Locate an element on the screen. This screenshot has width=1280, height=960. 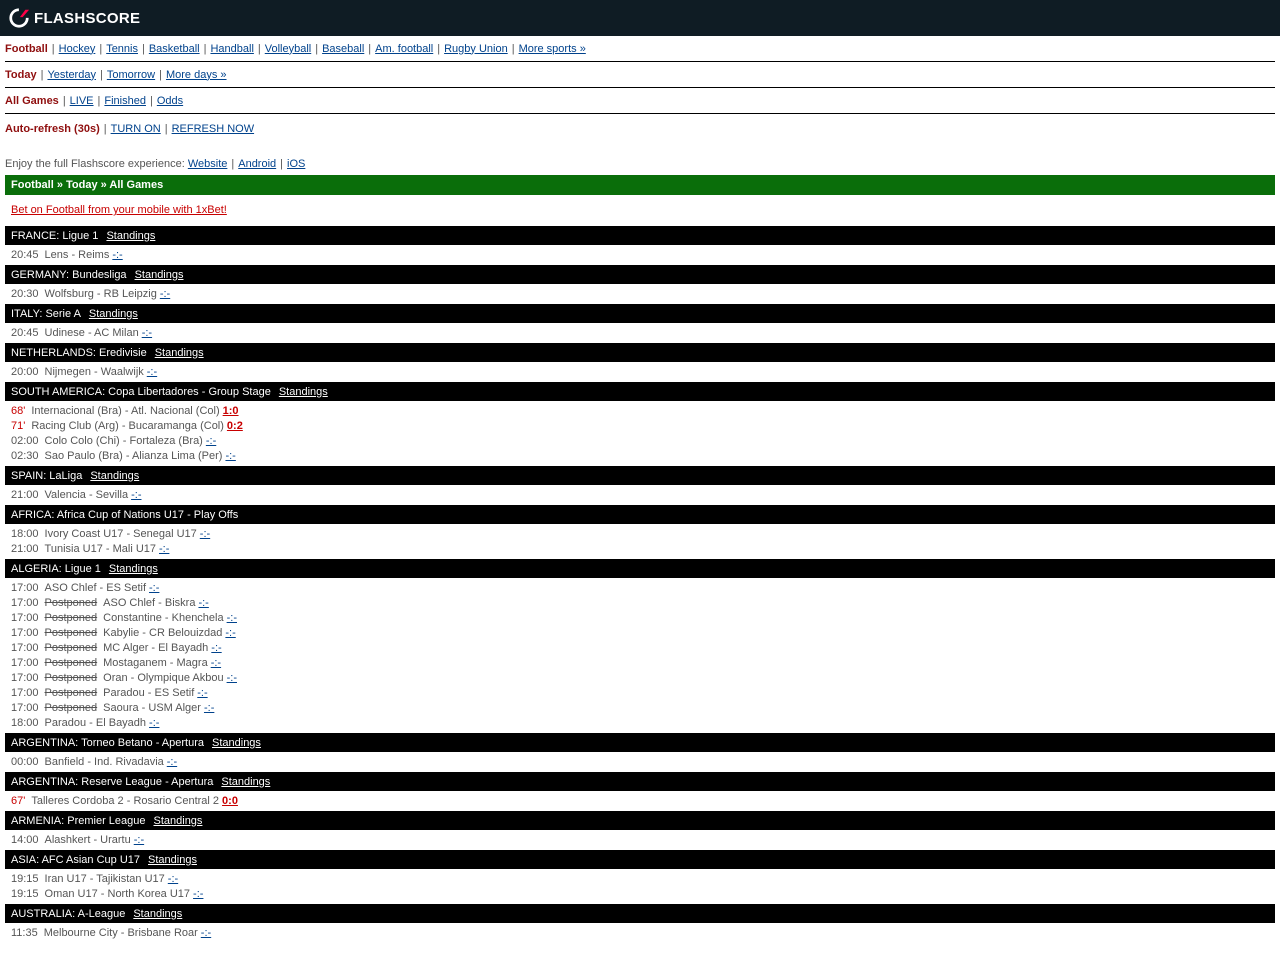
flashscore-logo: FLASHSCORE is located at coordinates (74, 18).